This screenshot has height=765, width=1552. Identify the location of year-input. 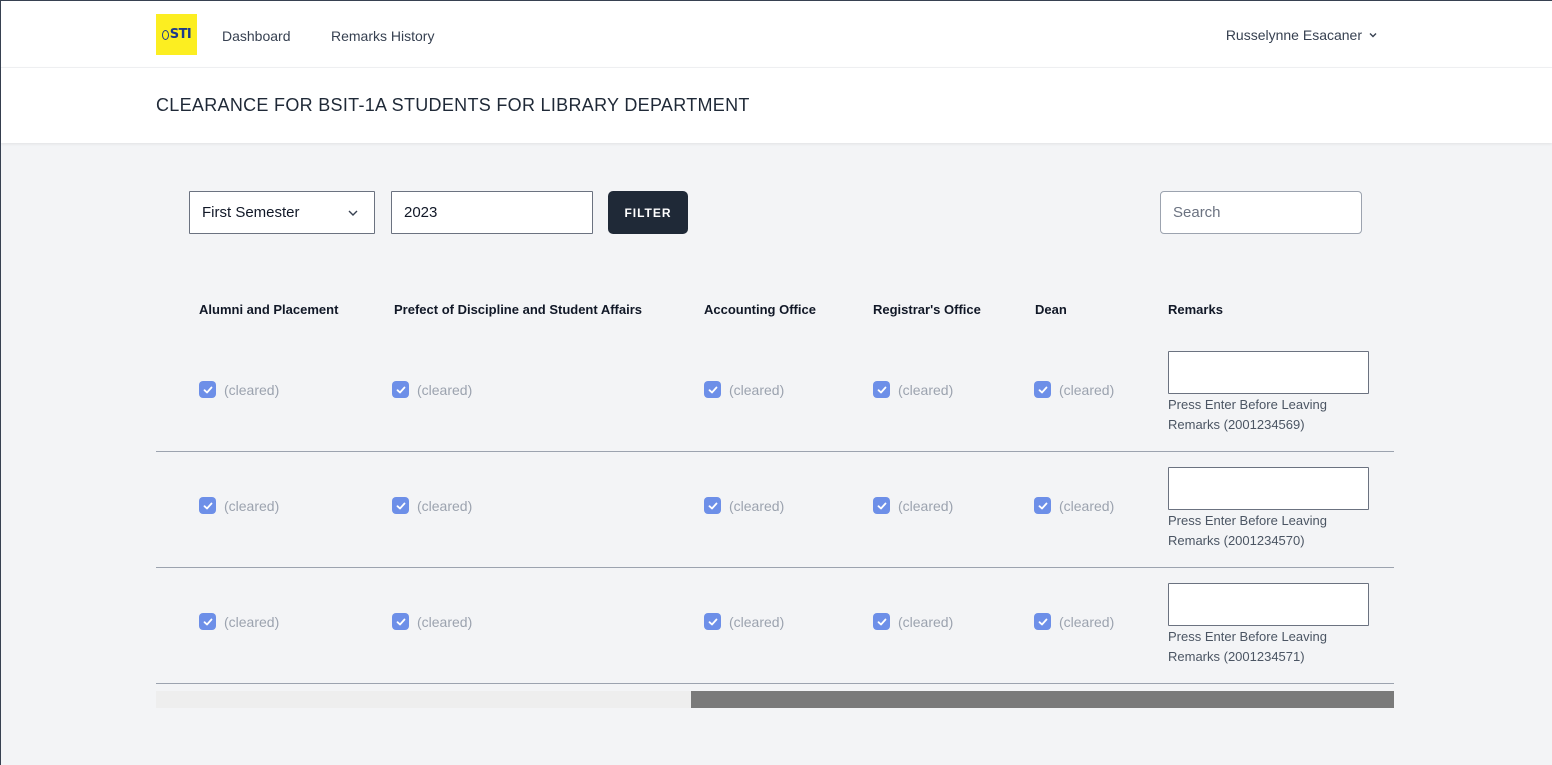
(492, 212).